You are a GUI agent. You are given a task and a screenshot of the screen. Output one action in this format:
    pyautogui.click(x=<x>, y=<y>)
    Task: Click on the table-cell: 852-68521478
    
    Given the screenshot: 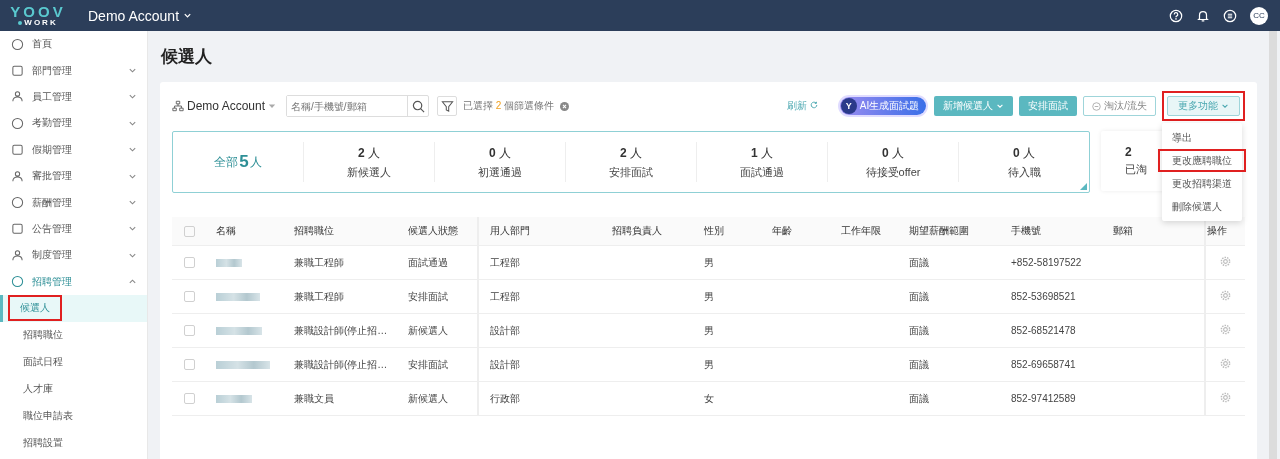 What is the action you would take?
    pyautogui.click(x=1043, y=330)
    